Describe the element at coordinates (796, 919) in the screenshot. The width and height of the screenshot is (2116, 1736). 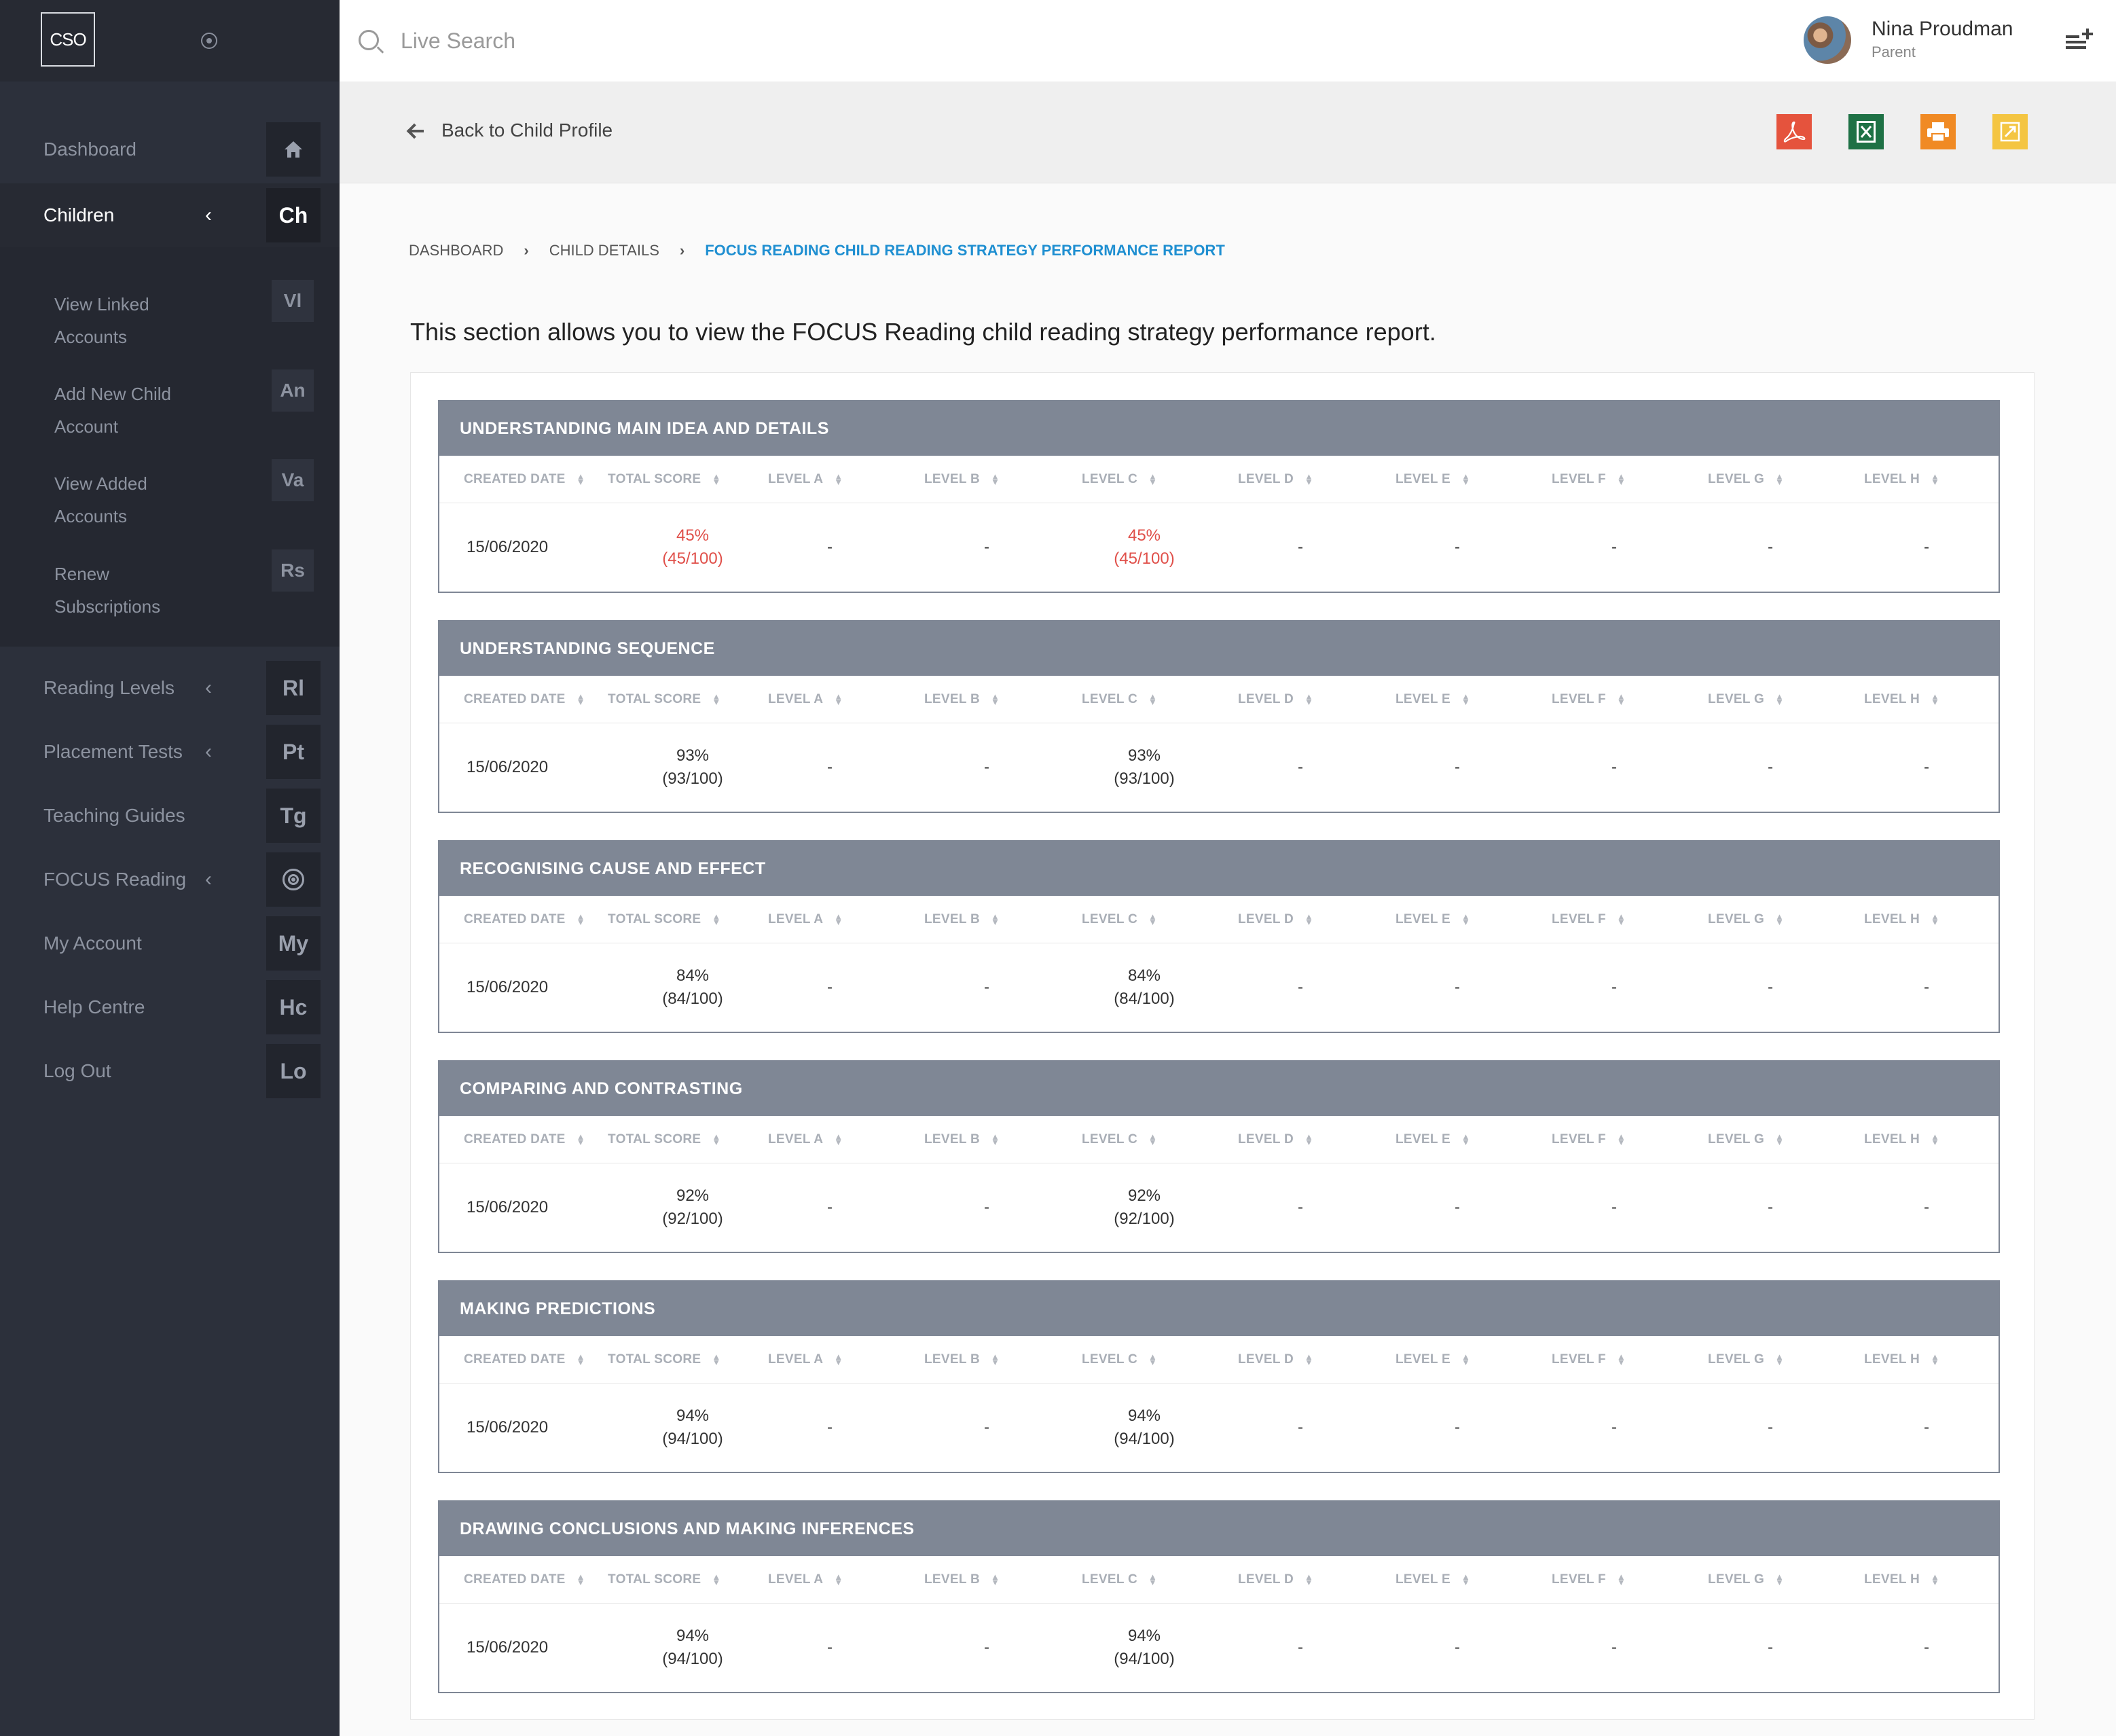
I see `column-header-label: LEVEL A` at that location.